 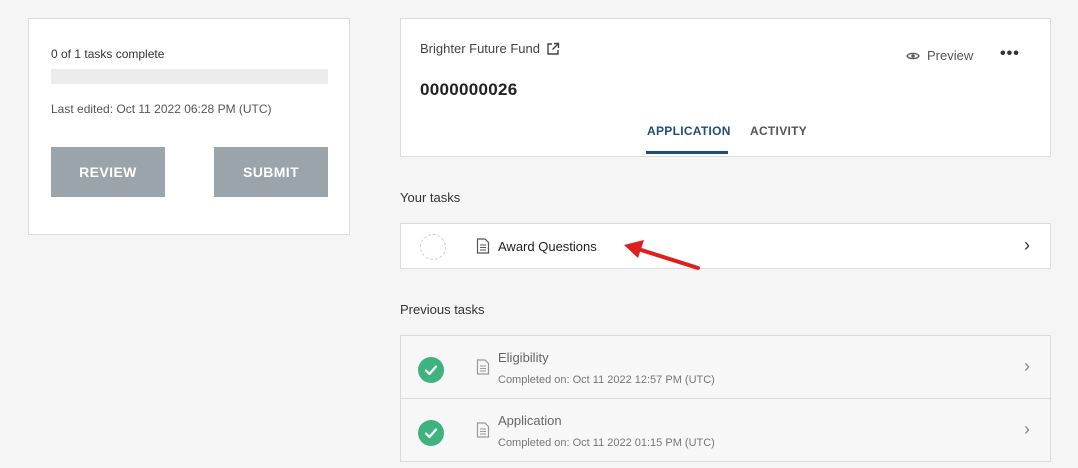 I want to click on preview-label: Preview, so click(x=950, y=55).